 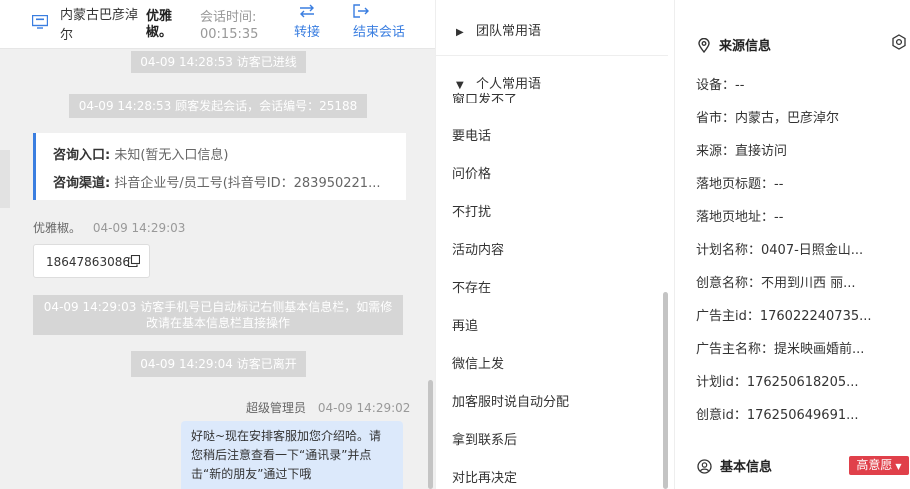 I want to click on sender-name: 优雅椒。, so click(x=57, y=228).